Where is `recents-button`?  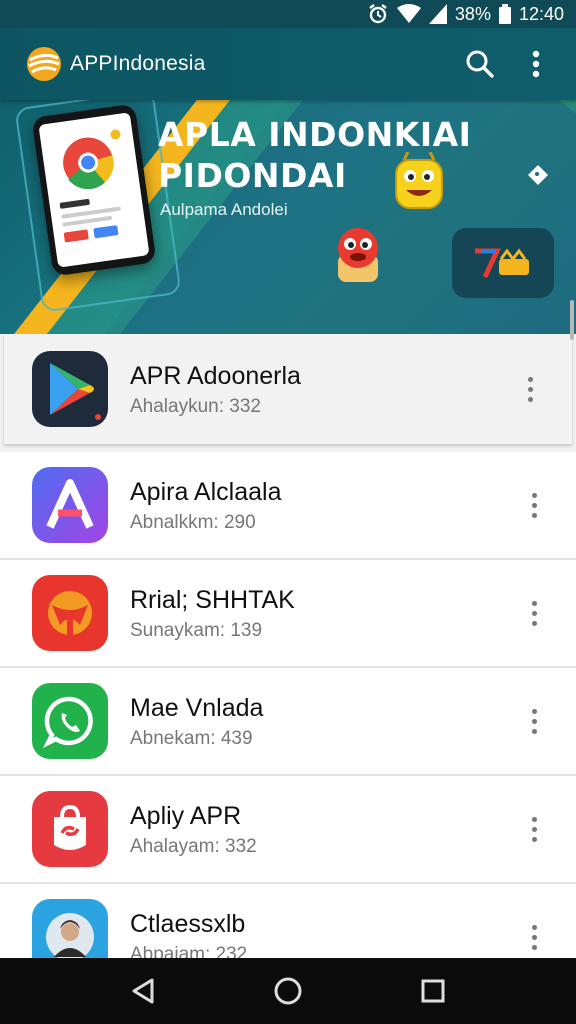
recents-button is located at coordinates (433, 991).